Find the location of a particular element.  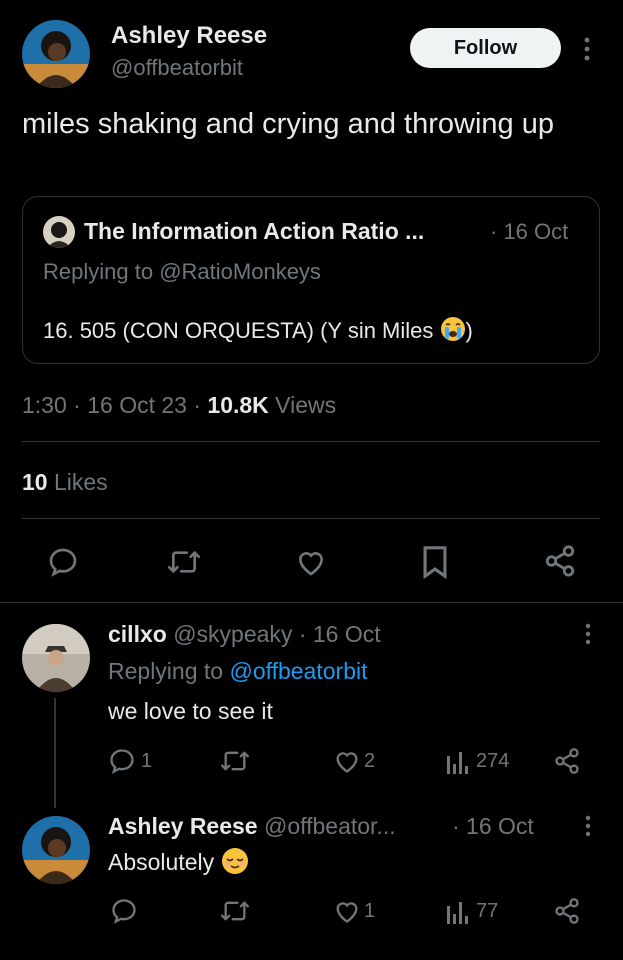

author-avatar is located at coordinates (56, 54).